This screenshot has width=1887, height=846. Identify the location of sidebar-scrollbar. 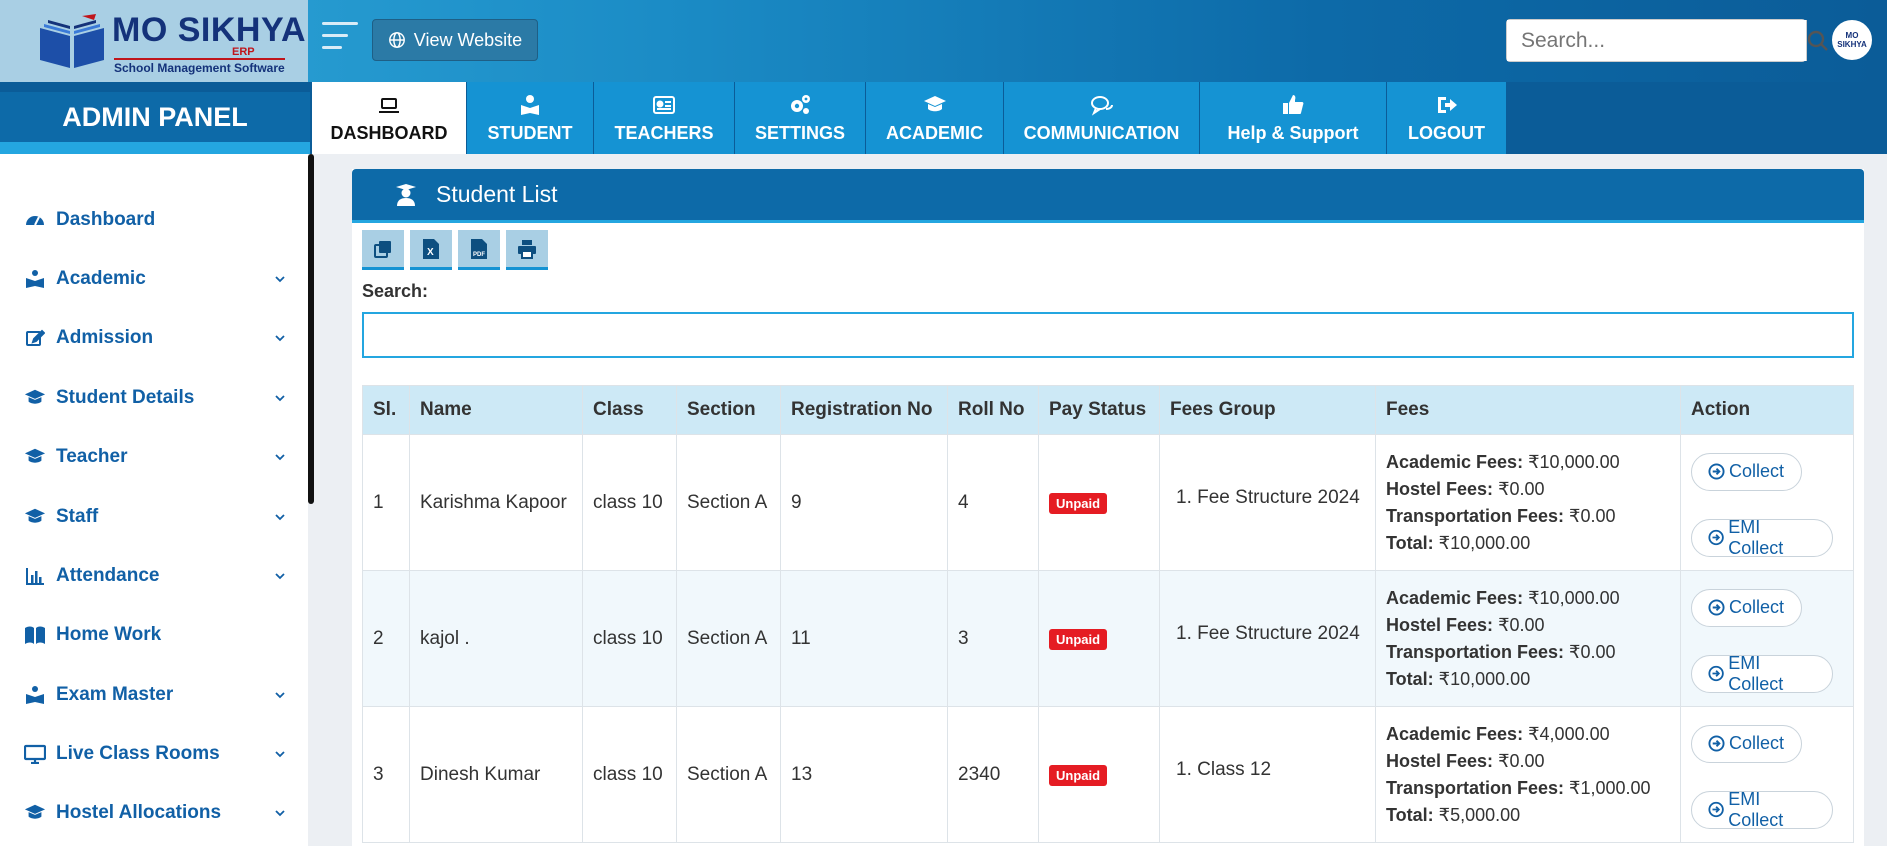
(311, 329).